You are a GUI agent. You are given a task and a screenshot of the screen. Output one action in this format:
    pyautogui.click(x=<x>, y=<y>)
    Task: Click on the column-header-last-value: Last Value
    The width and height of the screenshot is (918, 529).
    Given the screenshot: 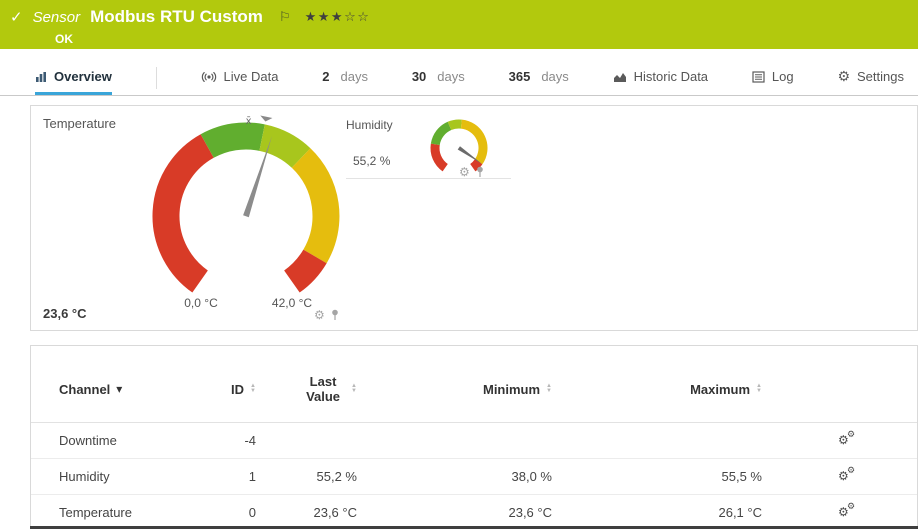 What is the action you would take?
    pyautogui.click(x=323, y=389)
    